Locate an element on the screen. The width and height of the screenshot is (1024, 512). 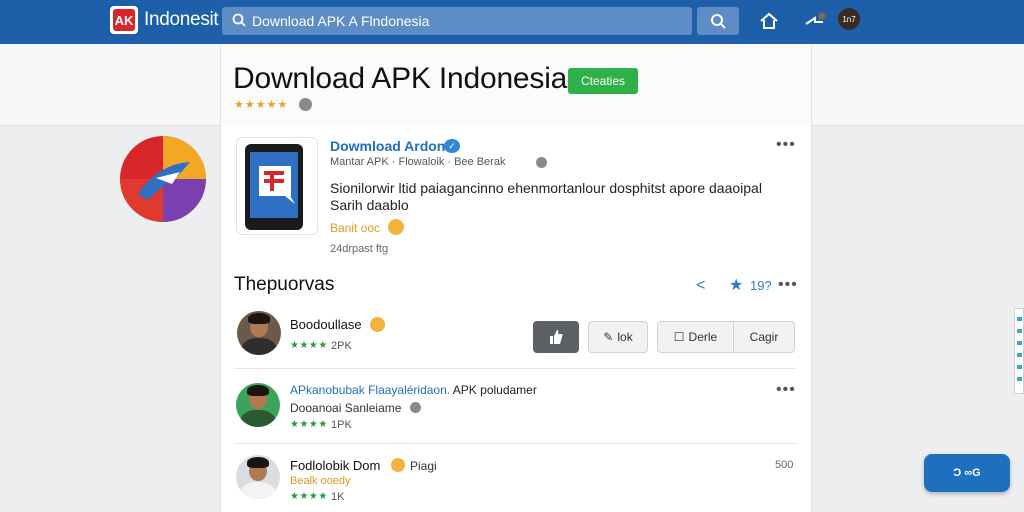
reply-copy-group: ☐ Derle Cagir is located at coordinates (726, 337).